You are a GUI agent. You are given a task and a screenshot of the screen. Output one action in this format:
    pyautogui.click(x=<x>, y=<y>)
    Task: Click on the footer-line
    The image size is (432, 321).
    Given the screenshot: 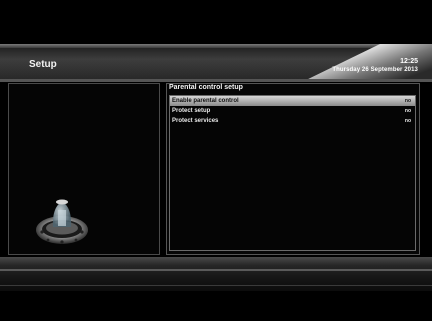 What is the action you would take?
    pyautogui.click(x=216, y=270)
    